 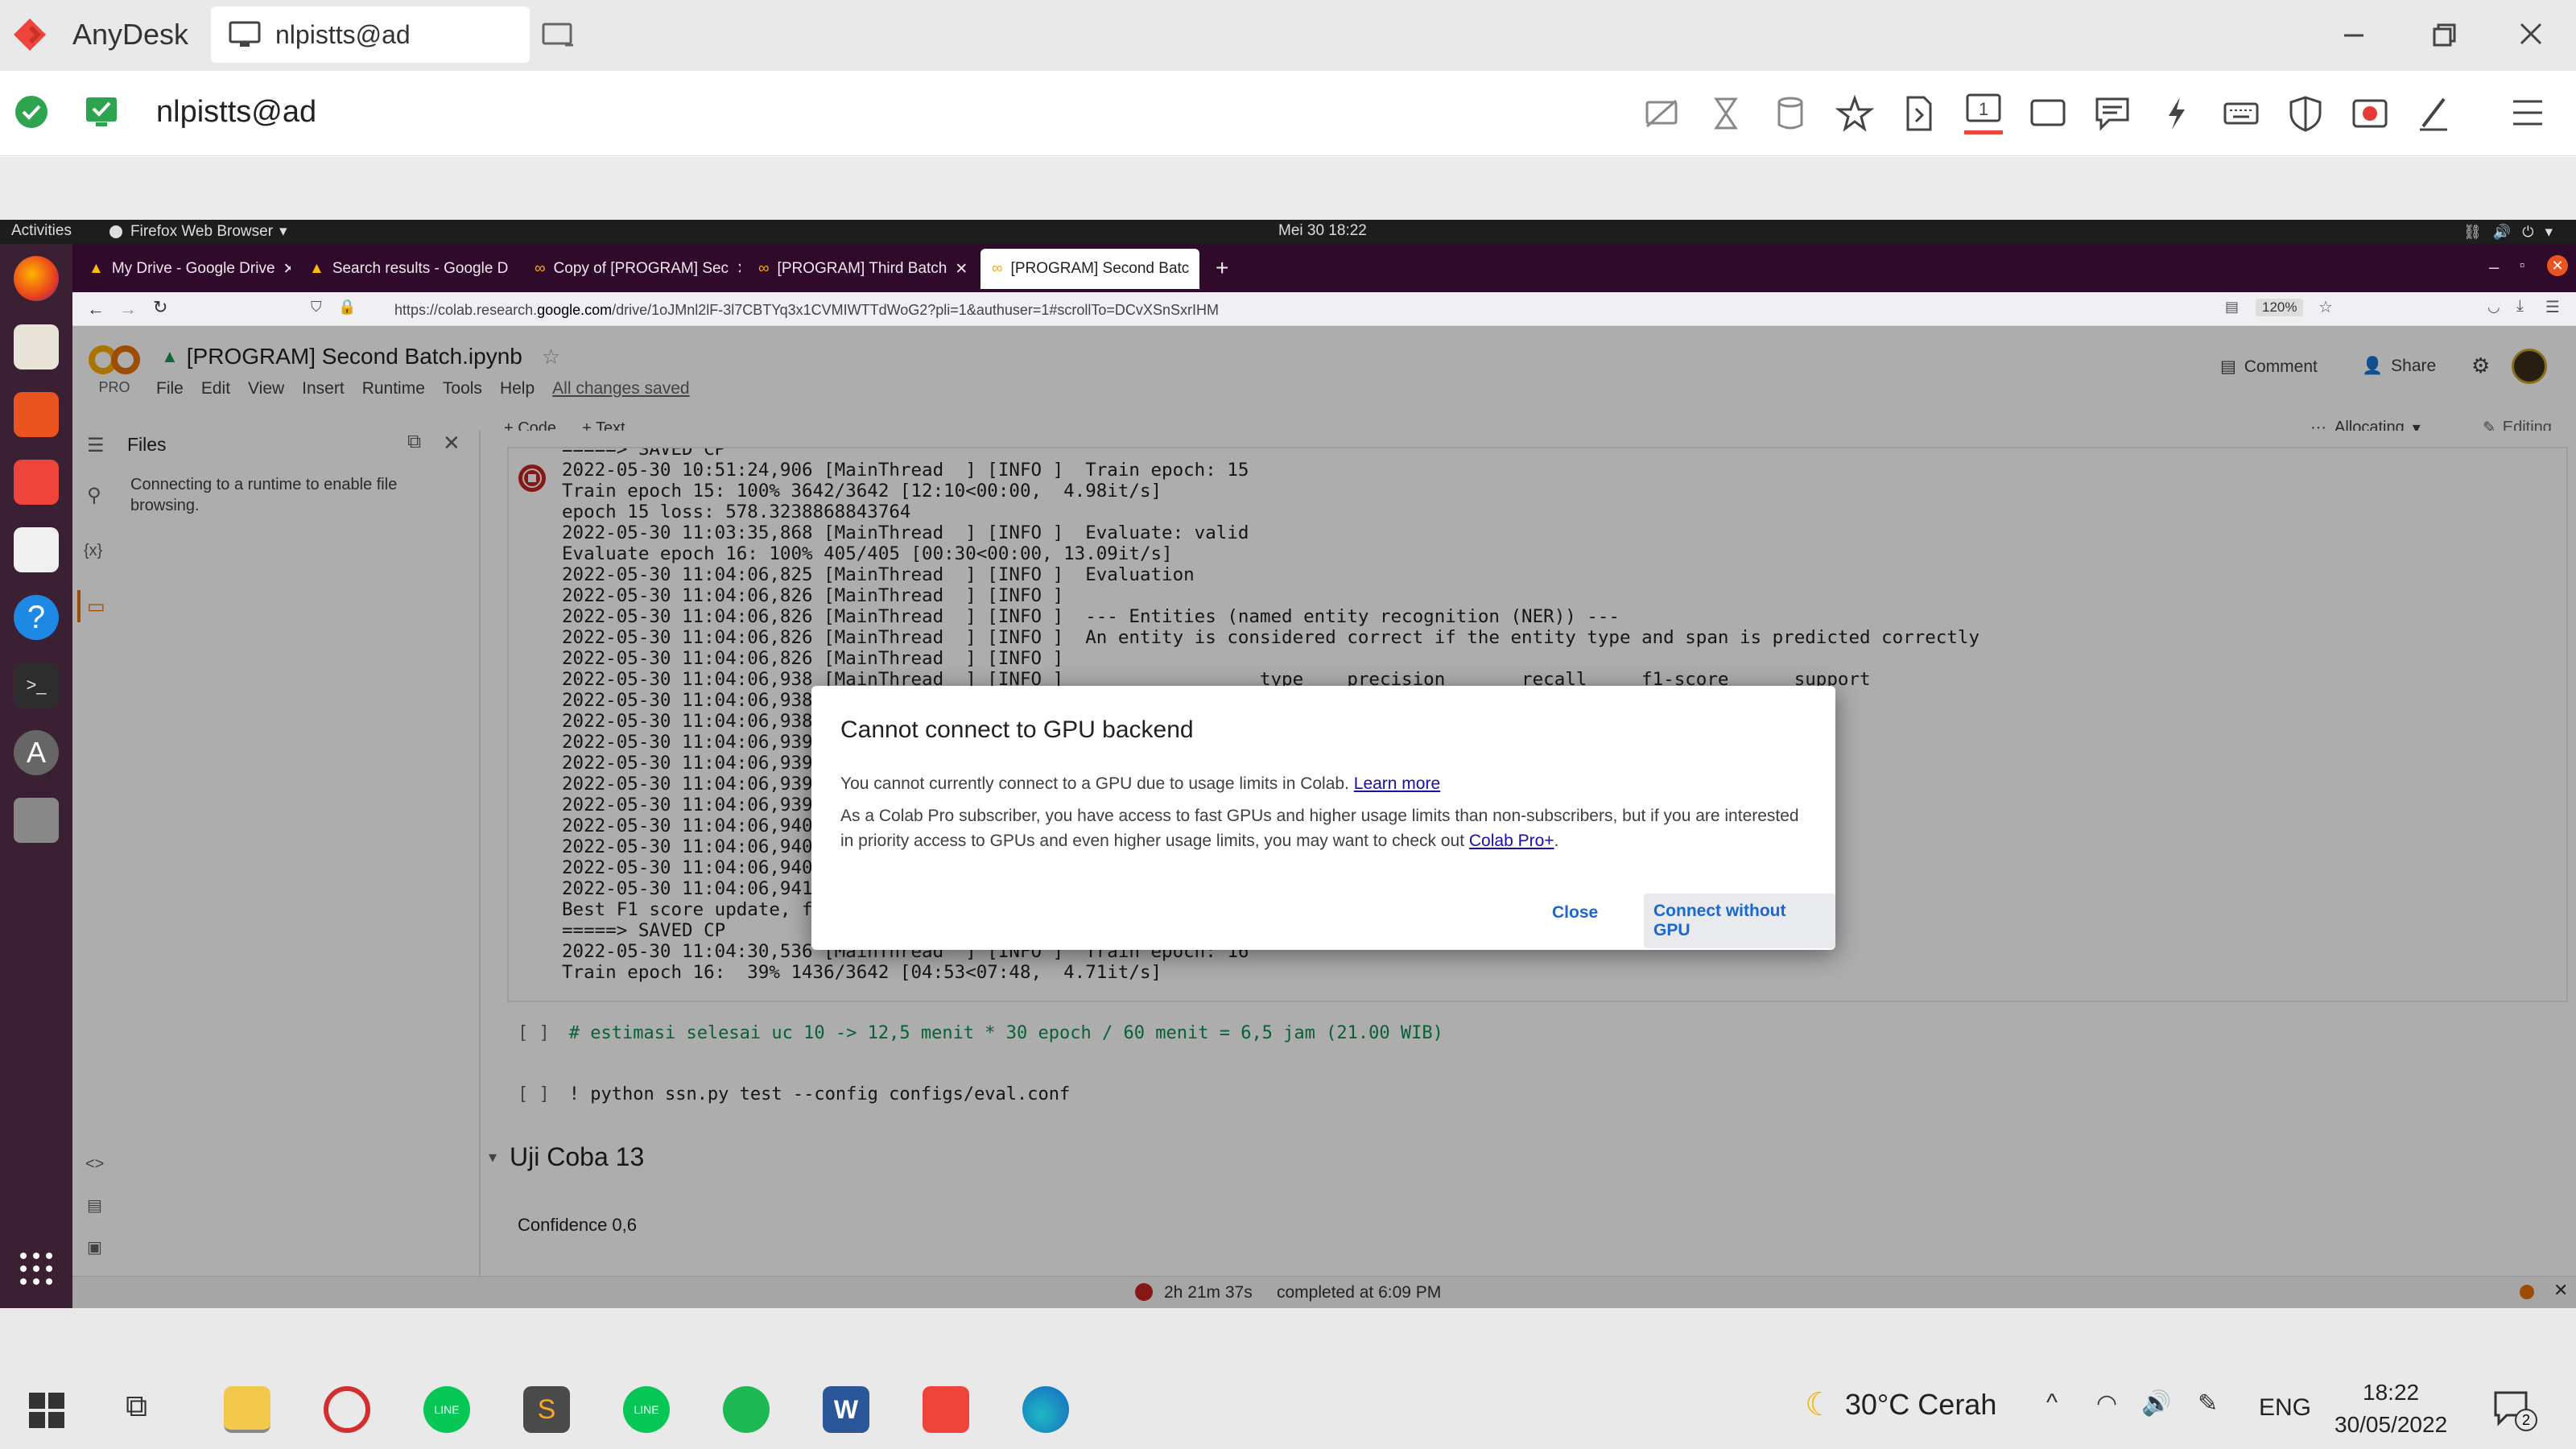 I want to click on show-apps-icon, so click(x=36, y=1268).